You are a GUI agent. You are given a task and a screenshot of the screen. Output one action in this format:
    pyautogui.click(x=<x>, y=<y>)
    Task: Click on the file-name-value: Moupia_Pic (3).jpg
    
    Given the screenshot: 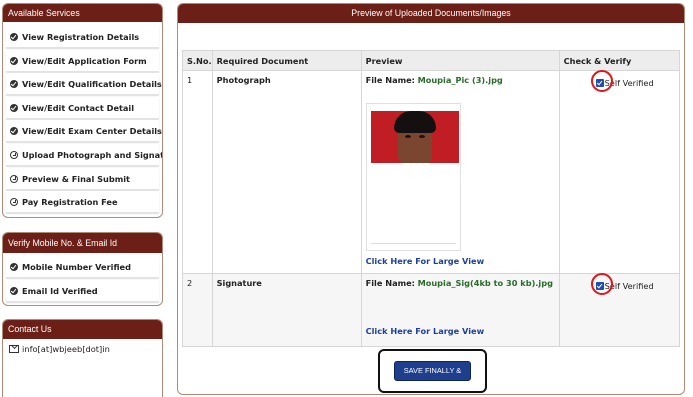 What is the action you would take?
    pyautogui.click(x=460, y=80)
    